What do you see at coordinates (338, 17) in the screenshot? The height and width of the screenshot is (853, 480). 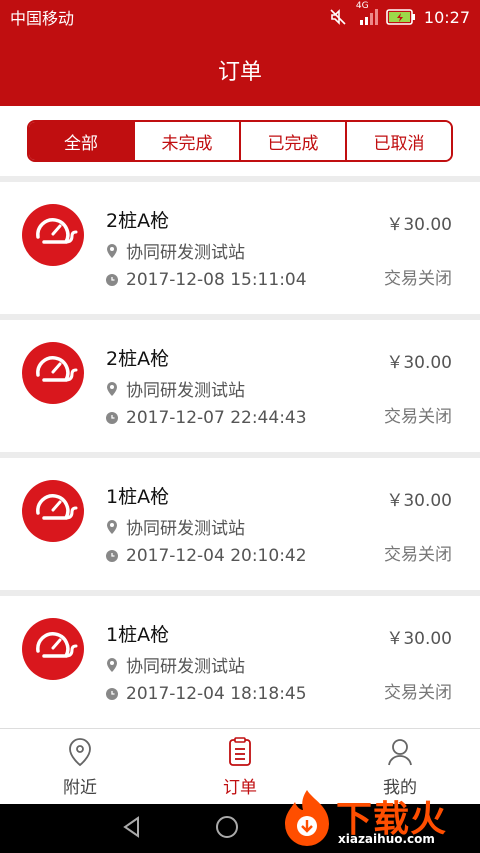 I see `mute-icon` at bounding box center [338, 17].